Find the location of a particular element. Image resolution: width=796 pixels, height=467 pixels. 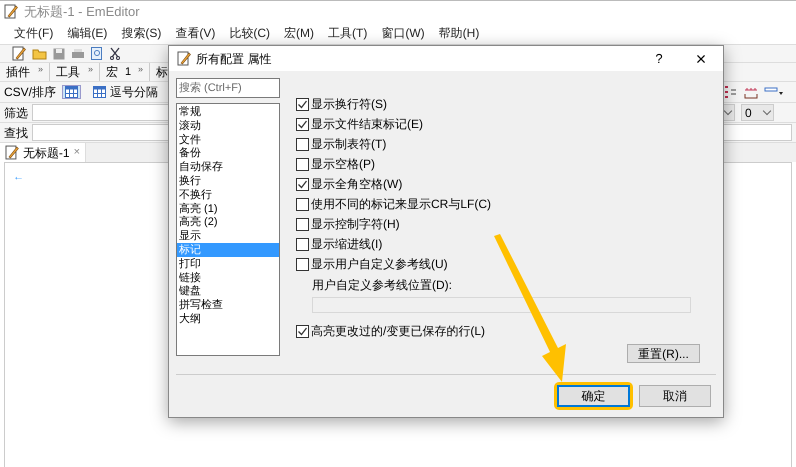

category-item: 不换行 is located at coordinates (228, 195).